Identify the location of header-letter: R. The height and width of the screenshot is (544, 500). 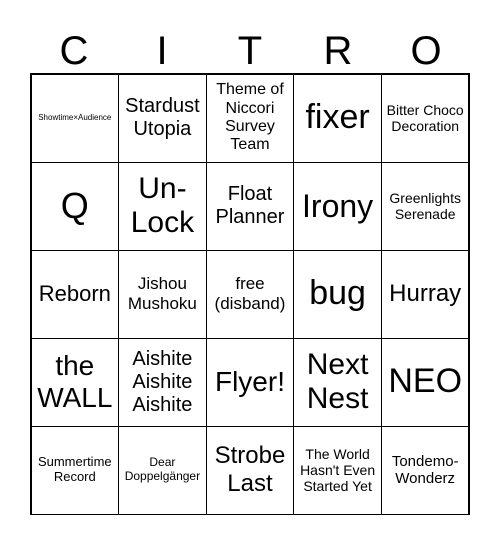
(338, 51).